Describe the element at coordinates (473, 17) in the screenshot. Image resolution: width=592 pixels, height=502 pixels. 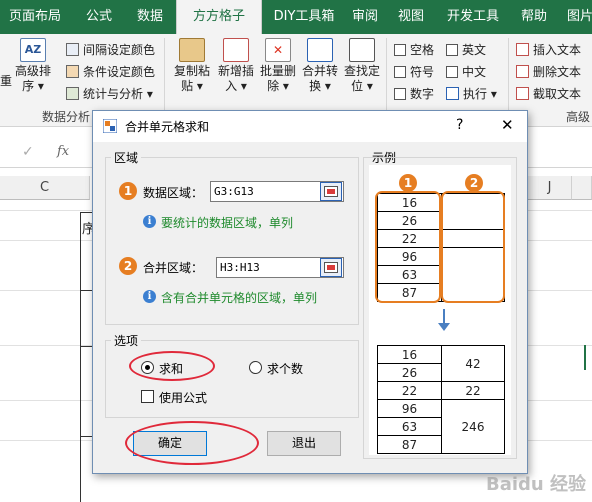
I see `tab-developer: 开发工具` at that location.